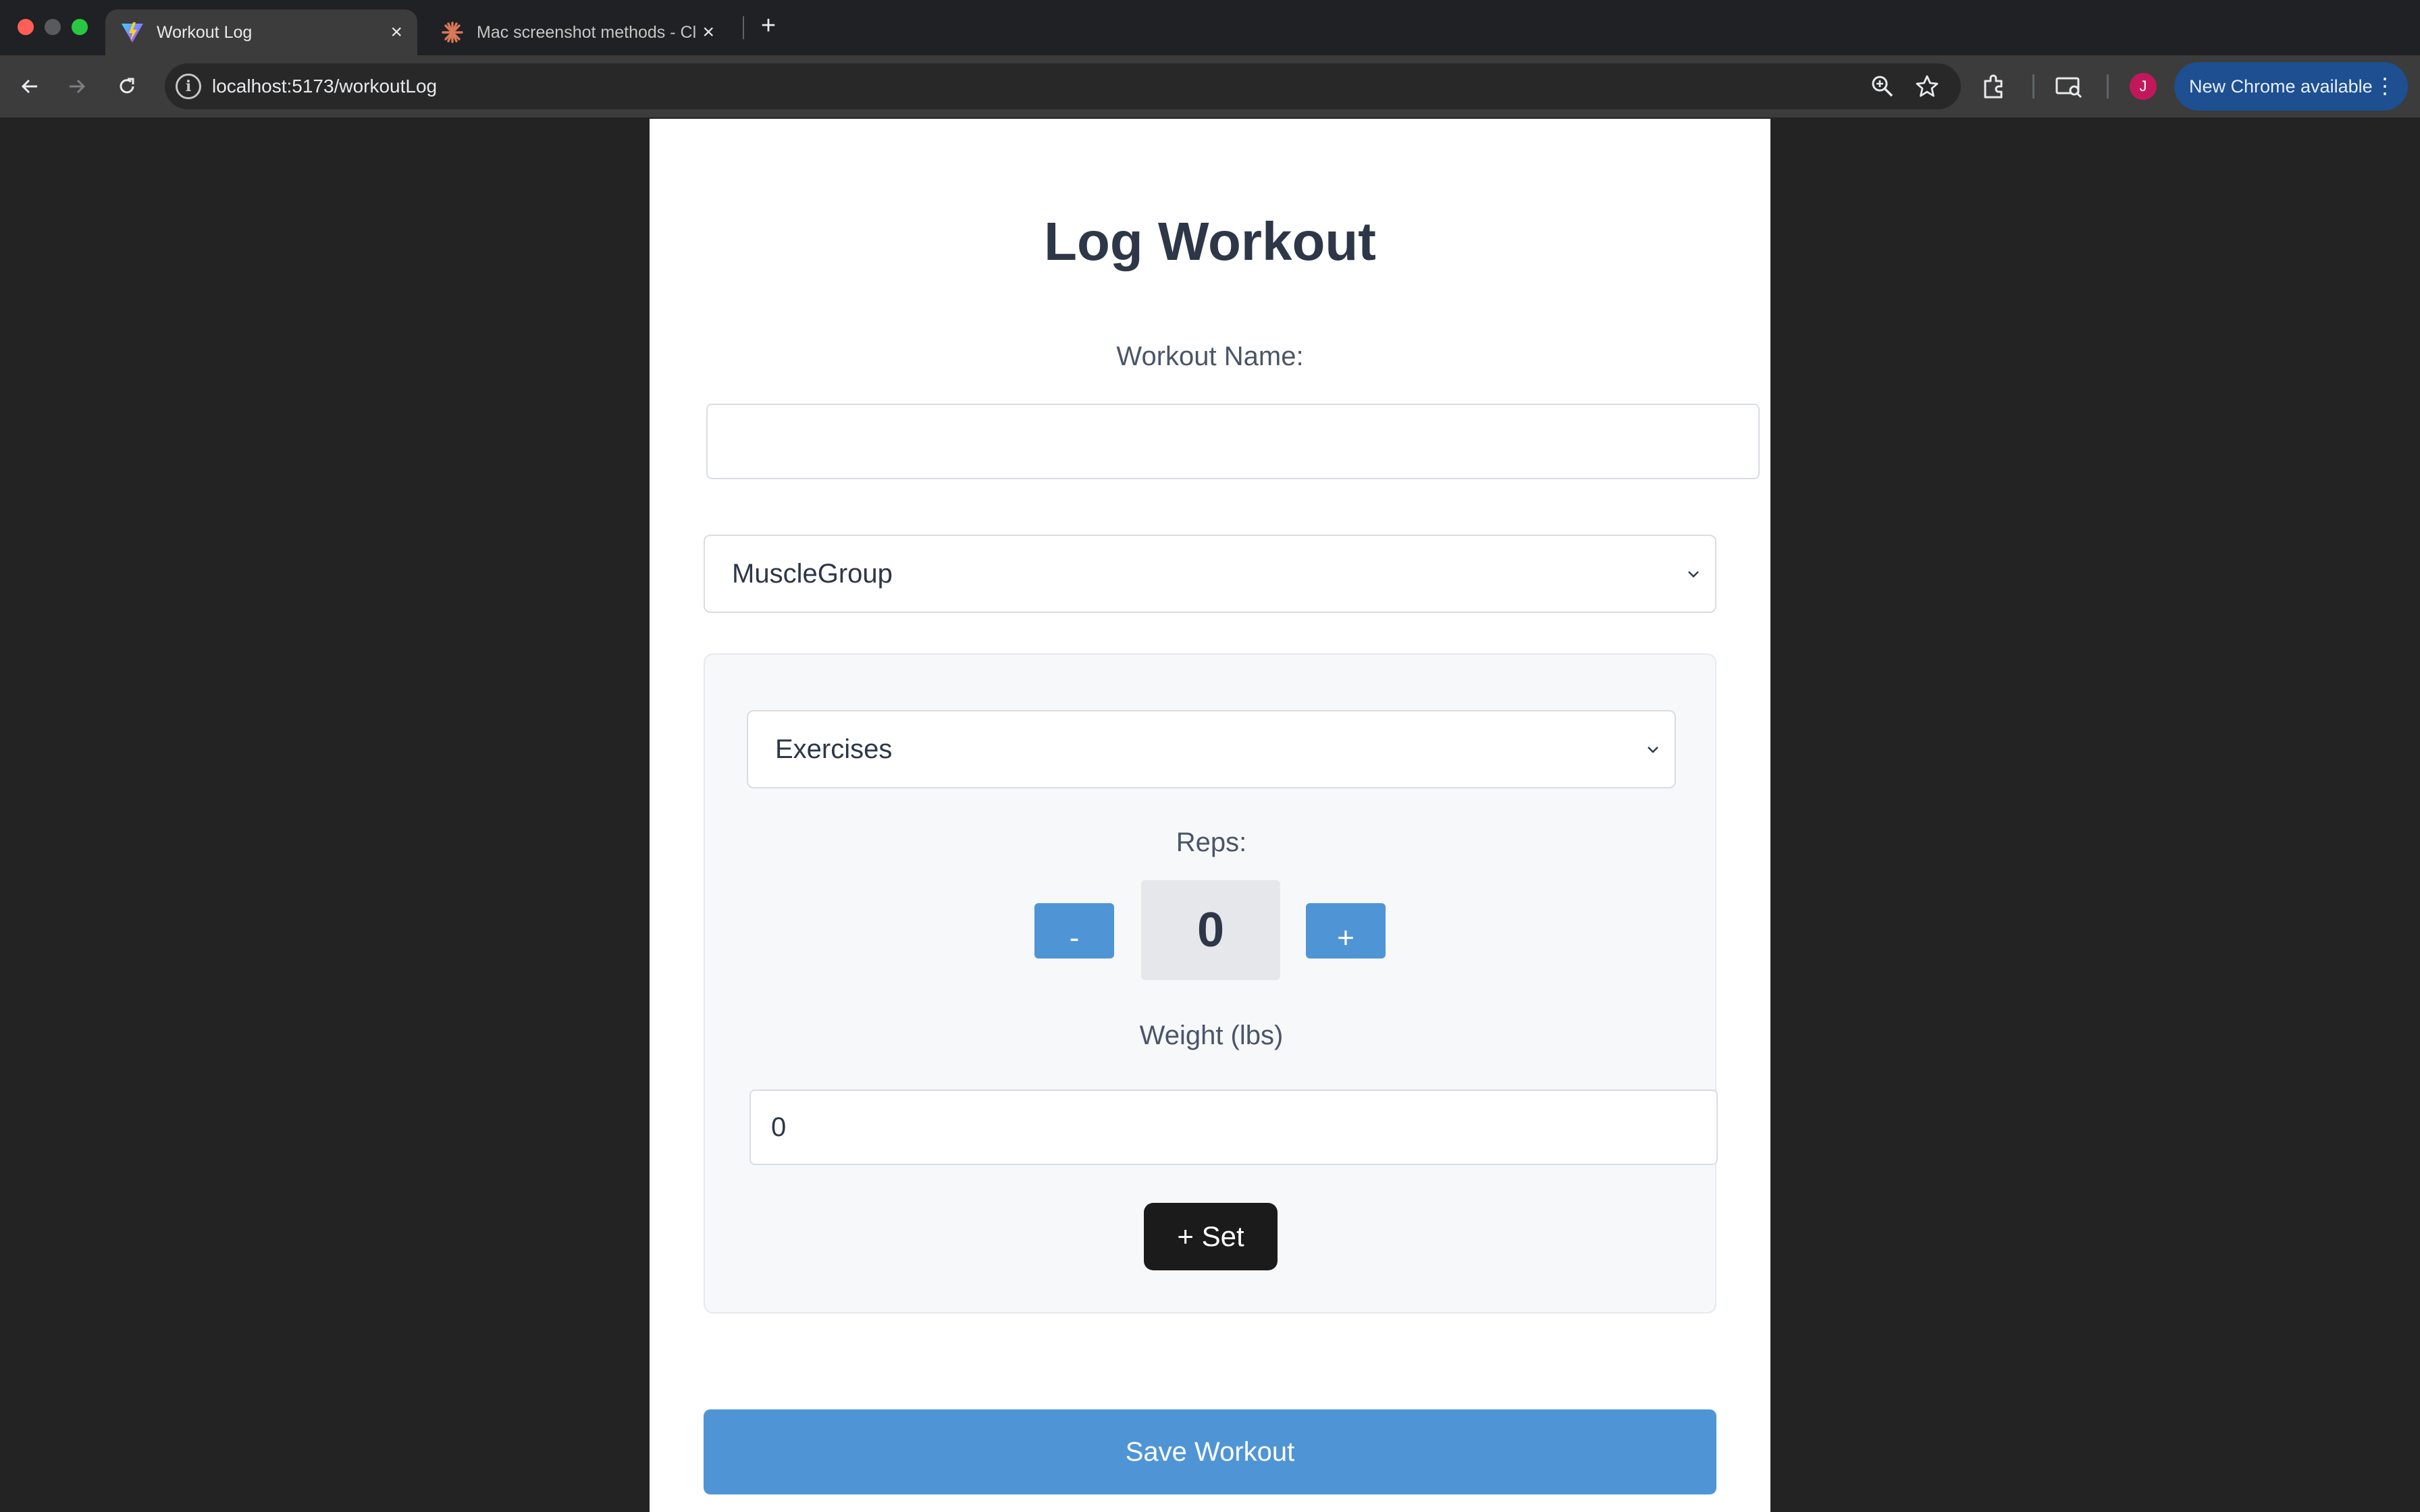 The width and height of the screenshot is (2420, 1512). Describe the element at coordinates (1211, 842) in the screenshot. I see `reps-label: Reps:` at that location.